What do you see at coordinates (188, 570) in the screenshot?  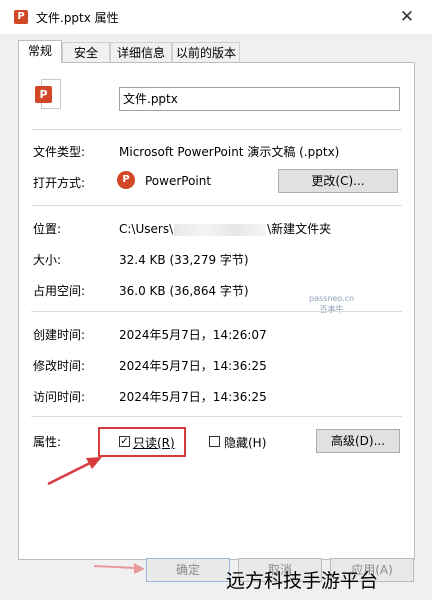 I see `ok-button: 确定` at bounding box center [188, 570].